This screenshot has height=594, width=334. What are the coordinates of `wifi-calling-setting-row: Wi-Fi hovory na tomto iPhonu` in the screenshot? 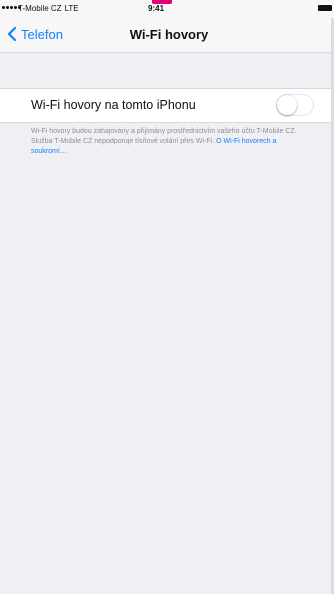 It's located at (167, 105).